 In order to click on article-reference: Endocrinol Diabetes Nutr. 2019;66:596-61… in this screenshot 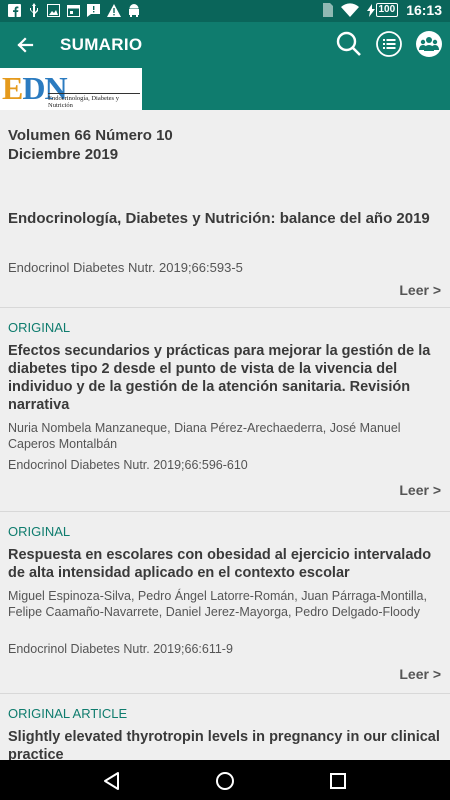, I will do `click(128, 465)`.